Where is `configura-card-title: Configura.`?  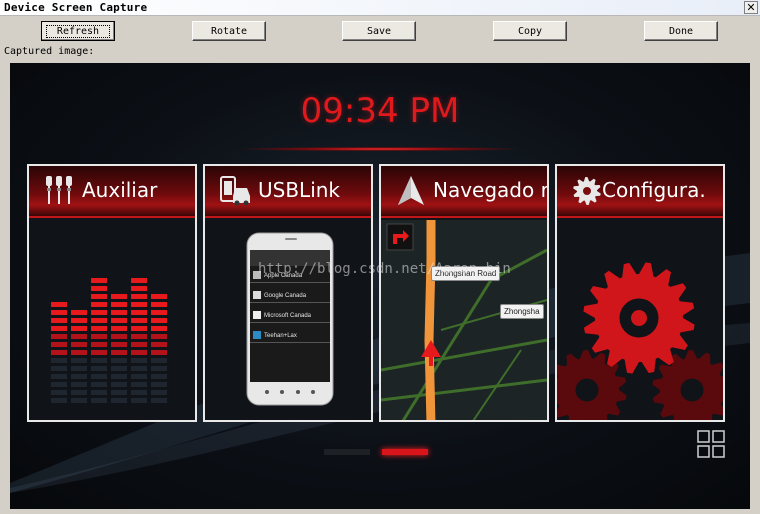
configura-card-title: Configura. is located at coordinates (654, 190).